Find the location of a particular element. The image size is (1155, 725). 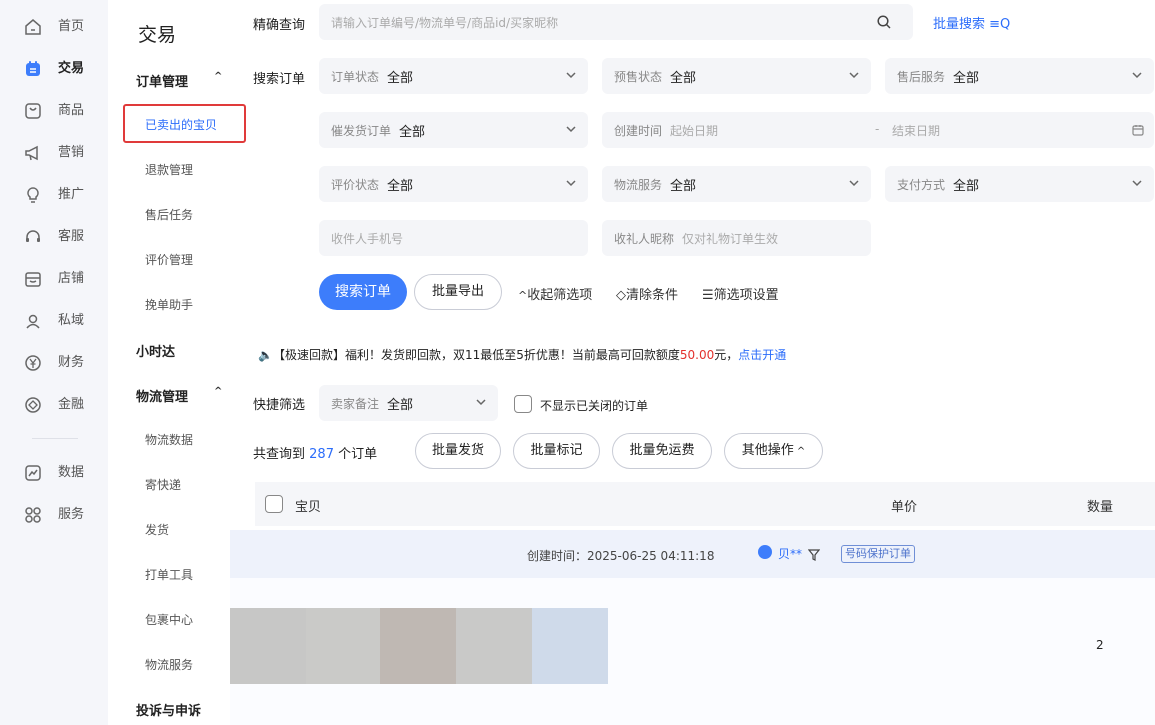

seller-remark-select: 卖家备注 全部 is located at coordinates (408, 403).